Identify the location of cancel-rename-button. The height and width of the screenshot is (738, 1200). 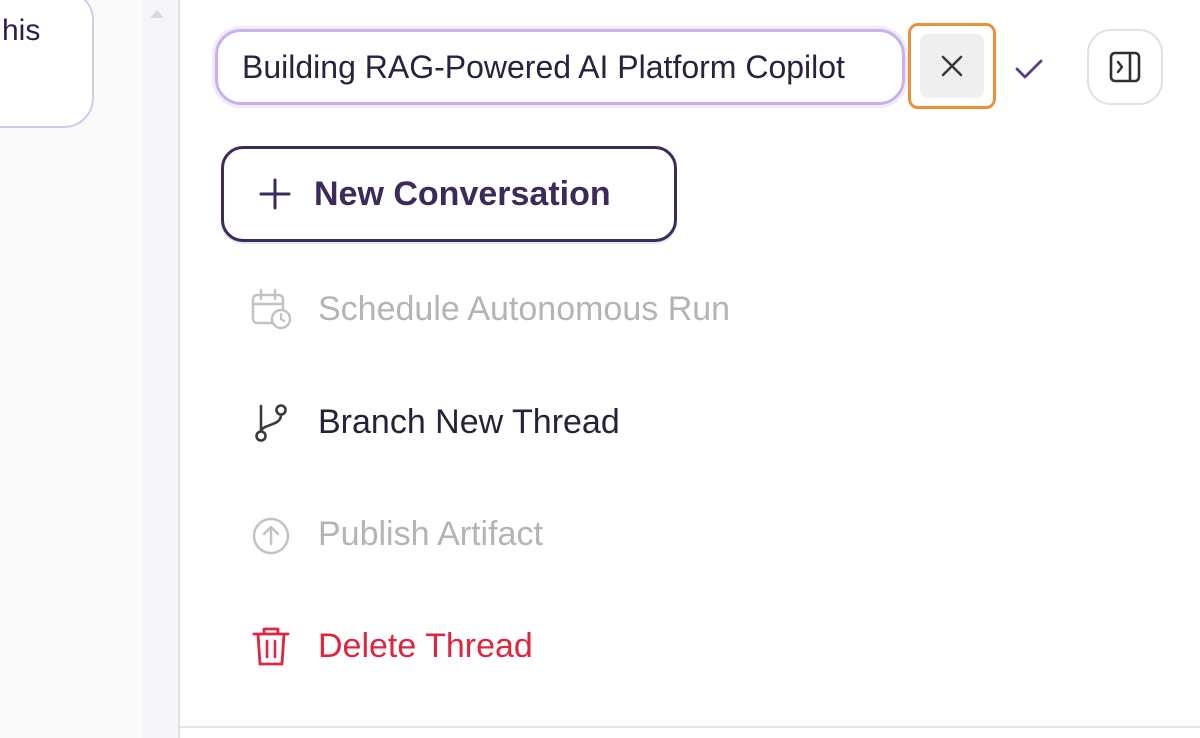
(952, 66).